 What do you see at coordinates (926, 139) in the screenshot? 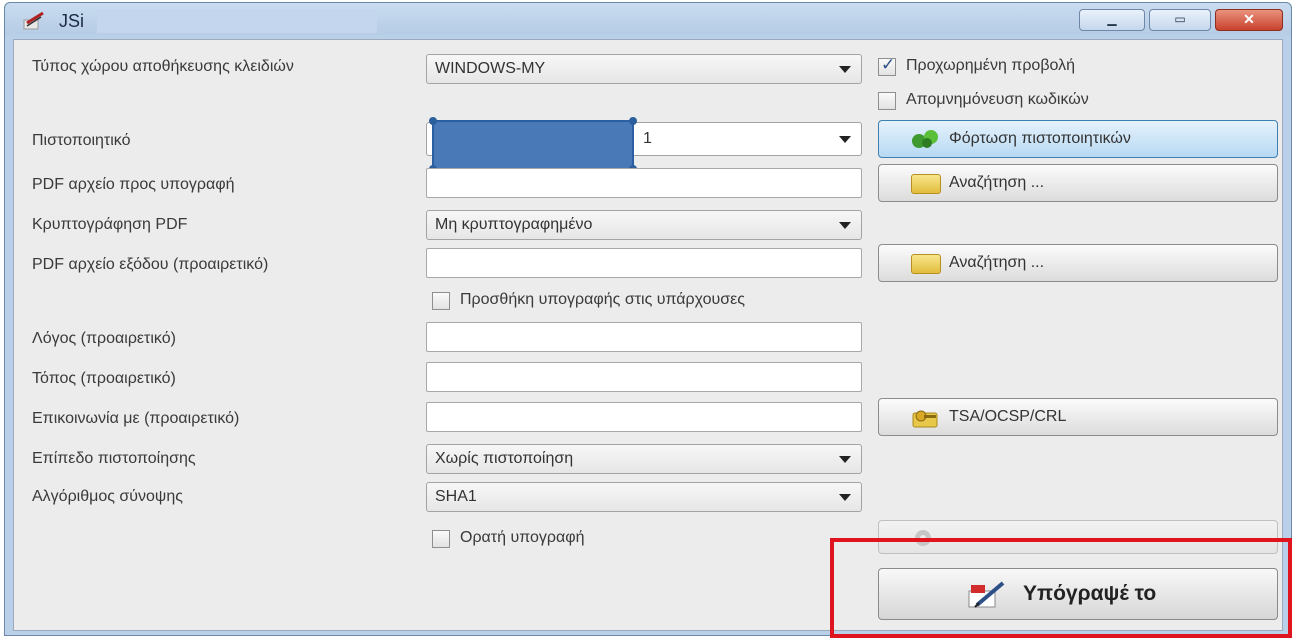
I see `certificate-green-icon` at bounding box center [926, 139].